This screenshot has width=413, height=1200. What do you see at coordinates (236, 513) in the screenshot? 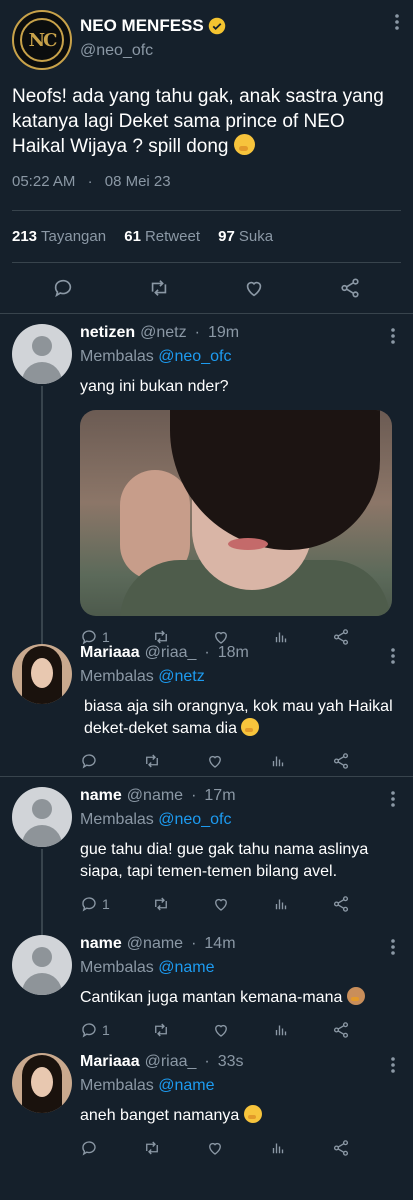
I see `reply-image` at bounding box center [236, 513].